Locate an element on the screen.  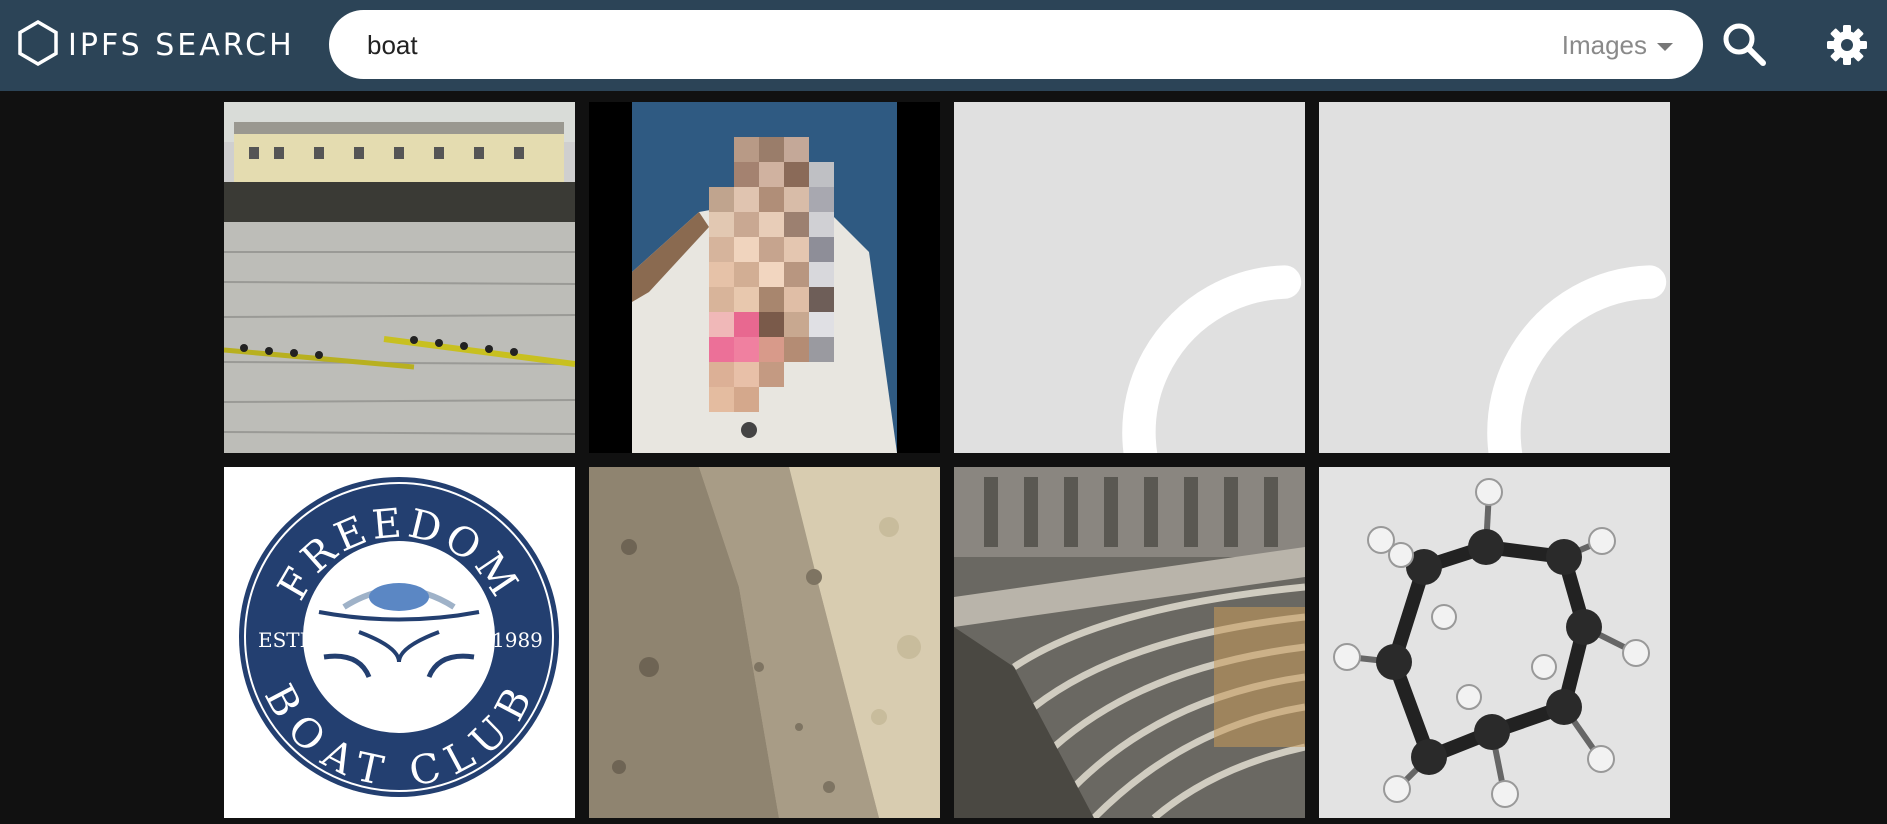
search-box: Images is located at coordinates (1016, 44).